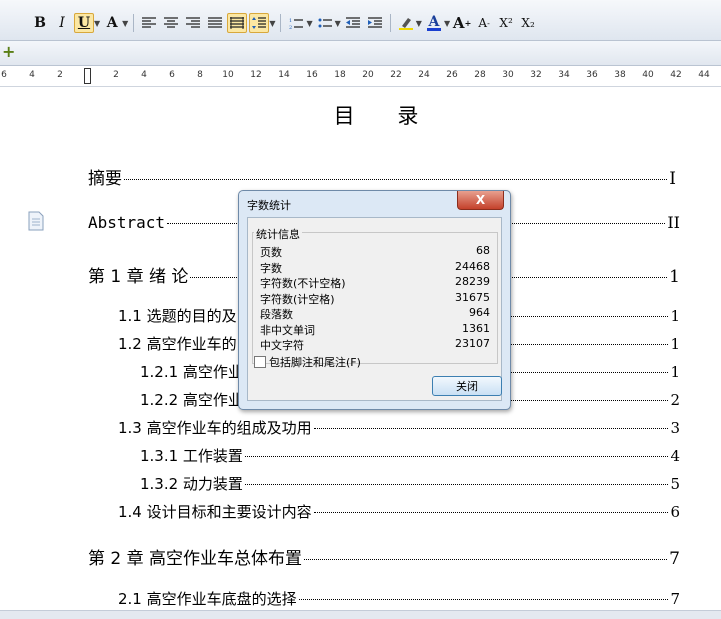 Image resolution: width=721 pixels, height=619 pixels. What do you see at coordinates (676, 75) in the screenshot?
I see `ruler-tick-label: 42` at bounding box center [676, 75].